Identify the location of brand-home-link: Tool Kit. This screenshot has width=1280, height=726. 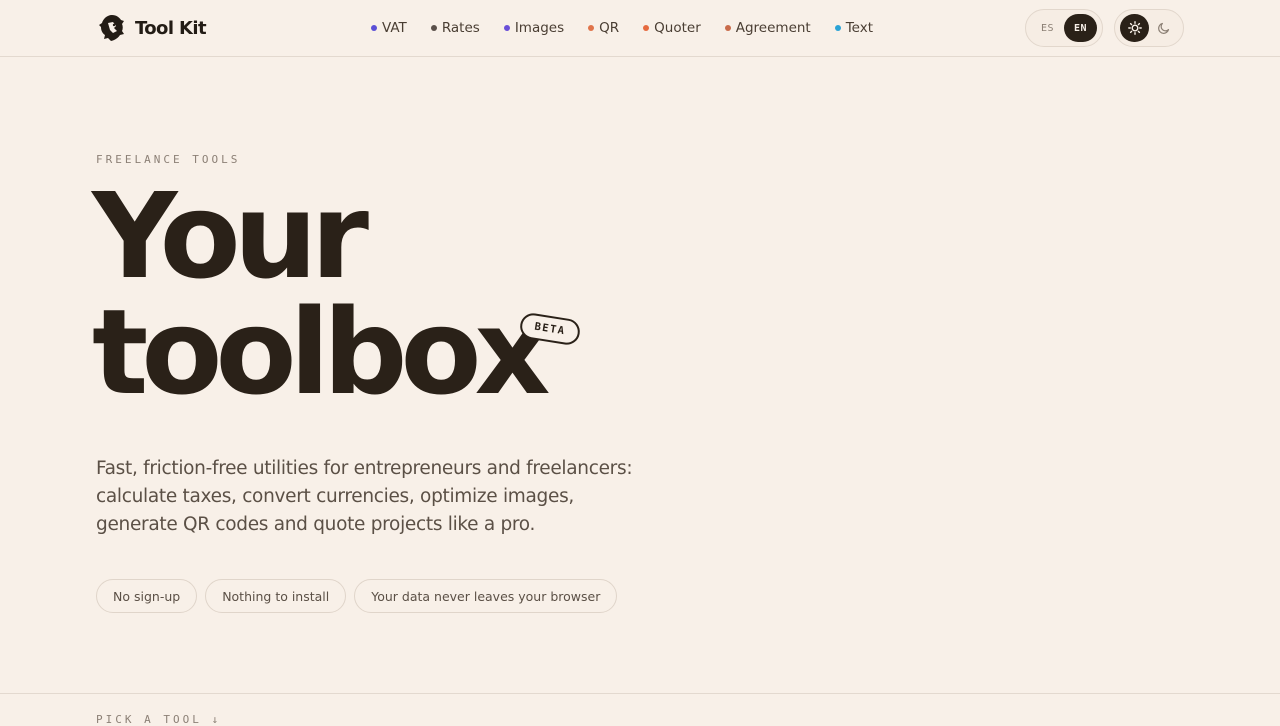
(153, 28).